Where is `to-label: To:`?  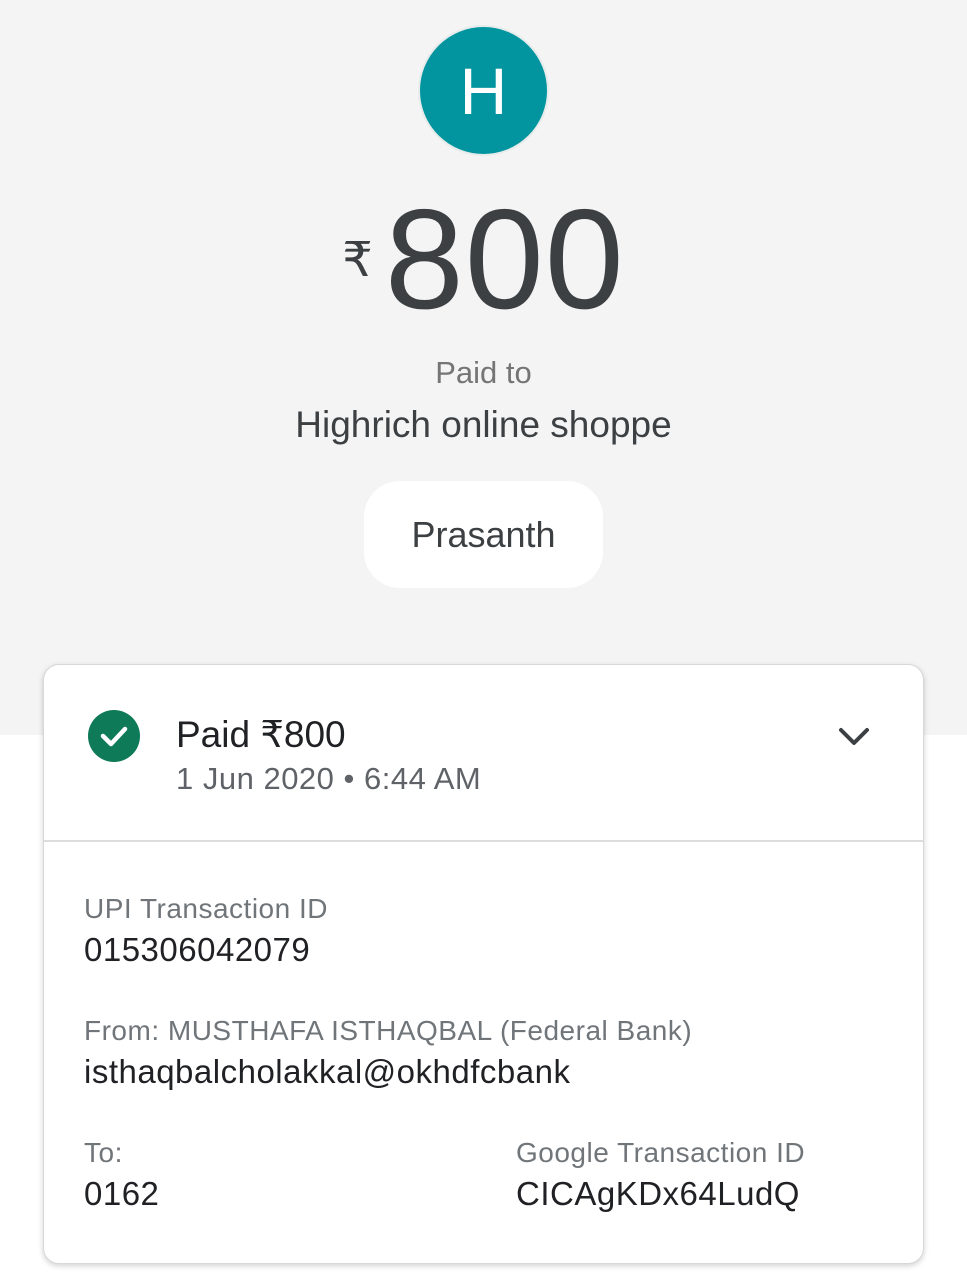
to-label: To: is located at coordinates (103, 1152).